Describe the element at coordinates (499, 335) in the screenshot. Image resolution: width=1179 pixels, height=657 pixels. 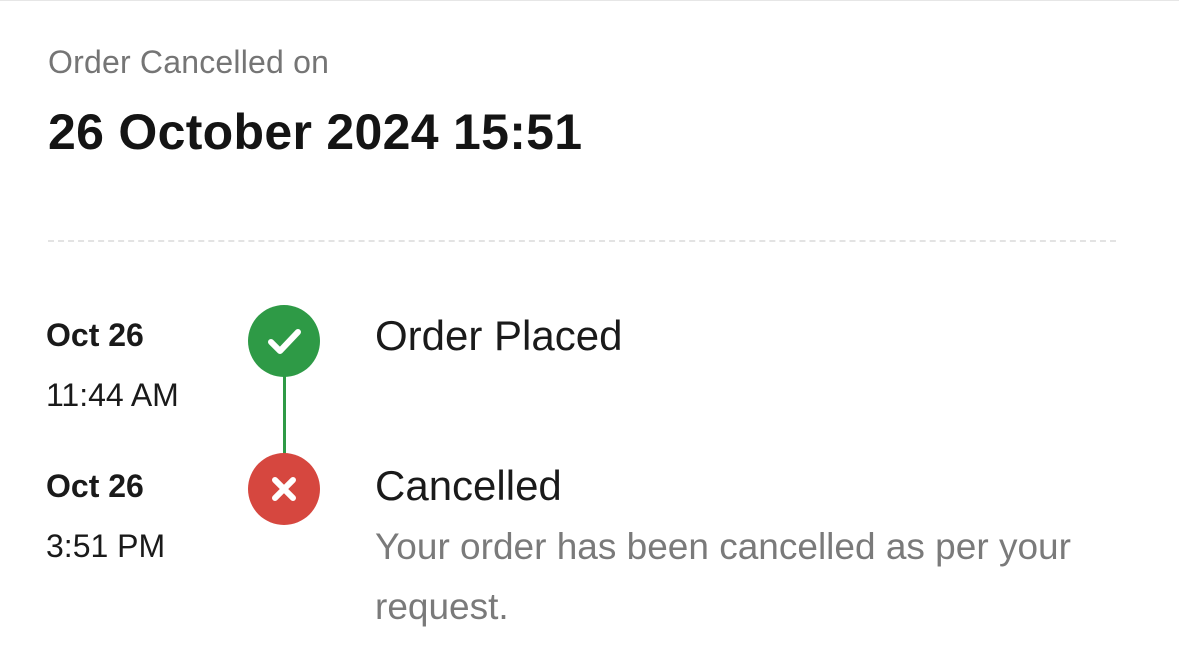
I see `event-title: Order Placed` at that location.